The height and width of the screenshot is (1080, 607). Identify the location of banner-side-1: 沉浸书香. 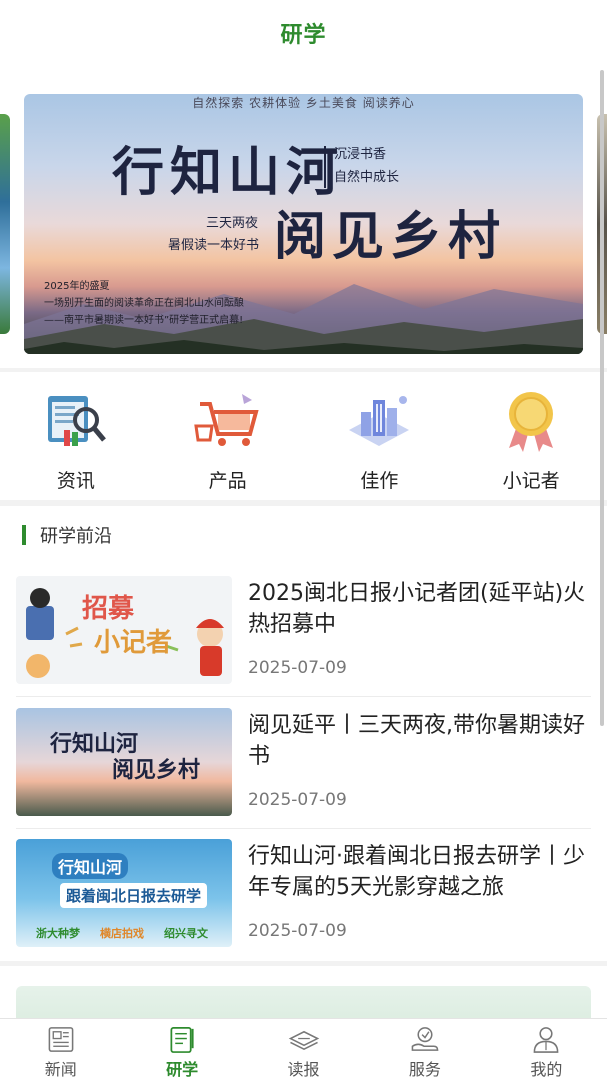
(360, 154).